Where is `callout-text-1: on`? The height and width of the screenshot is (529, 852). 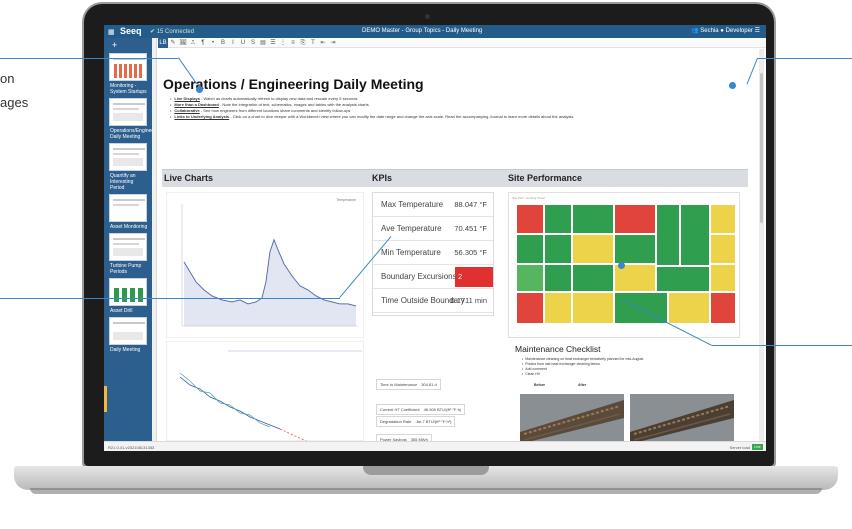 callout-text-1: on is located at coordinates (7, 78).